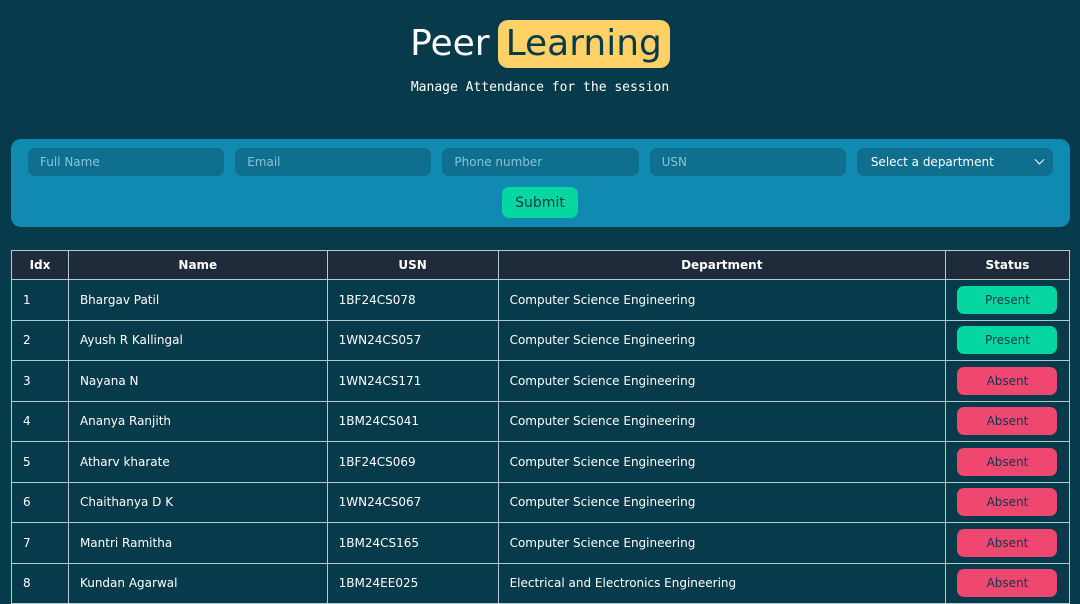 This screenshot has width=1080, height=604. Describe the element at coordinates (540, 202) in the screenshot. I see `submit-button: Submit` at that location.